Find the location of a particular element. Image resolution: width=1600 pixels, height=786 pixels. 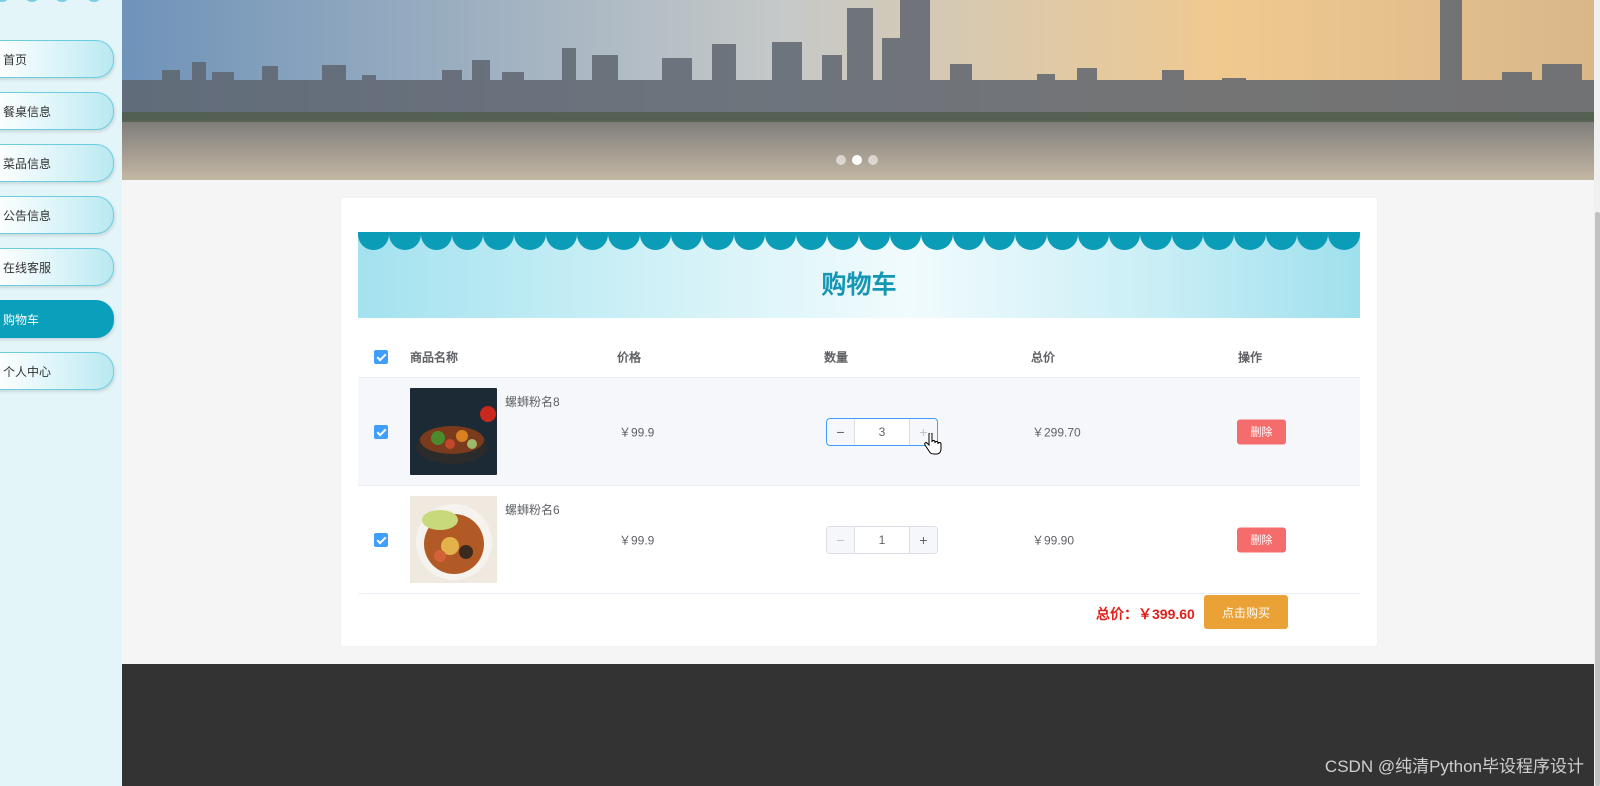

sidebar: 首页 餐桌信息 菜品信息 公告信息 在线客服 购物车 个人中心 is located at coordinates (61, 393).